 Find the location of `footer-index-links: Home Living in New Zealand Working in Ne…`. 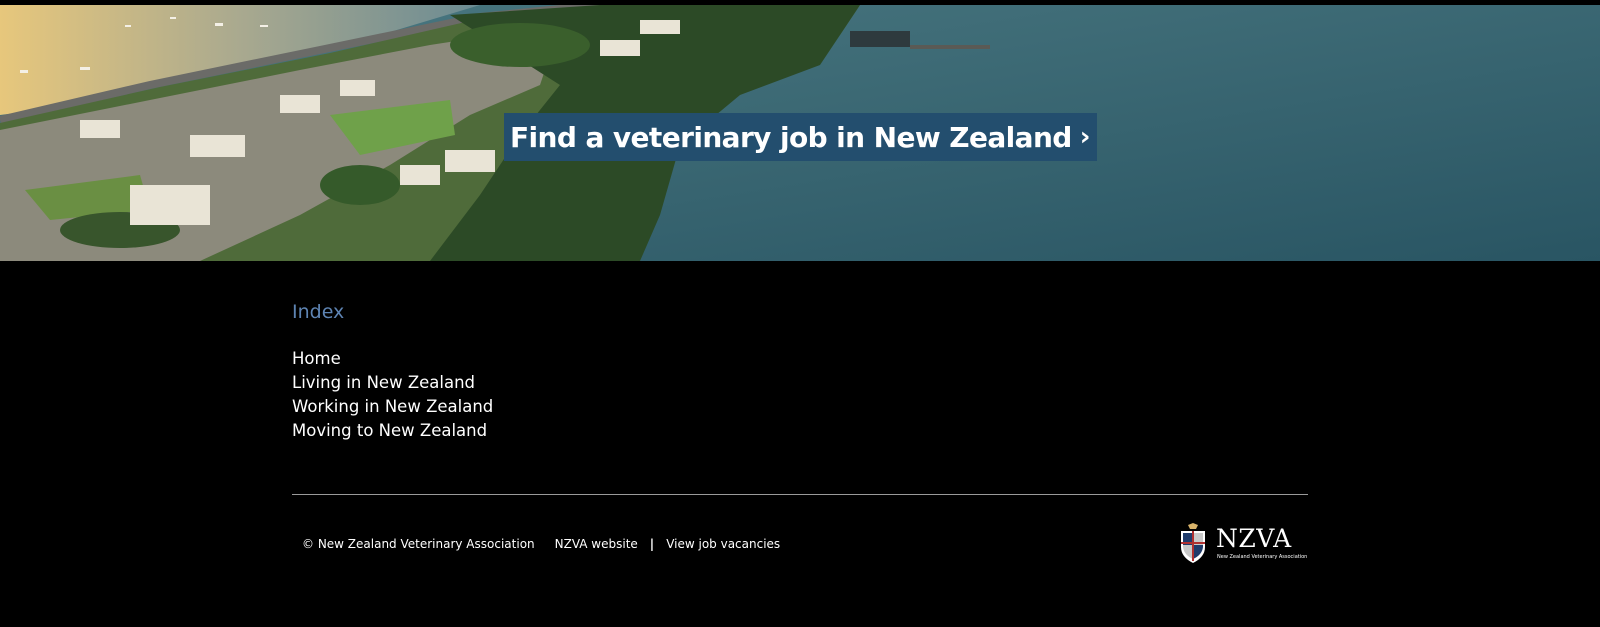

footer-index-links: Home Living in New Zealand Working in Ne… is located at coordinates (392, 395).